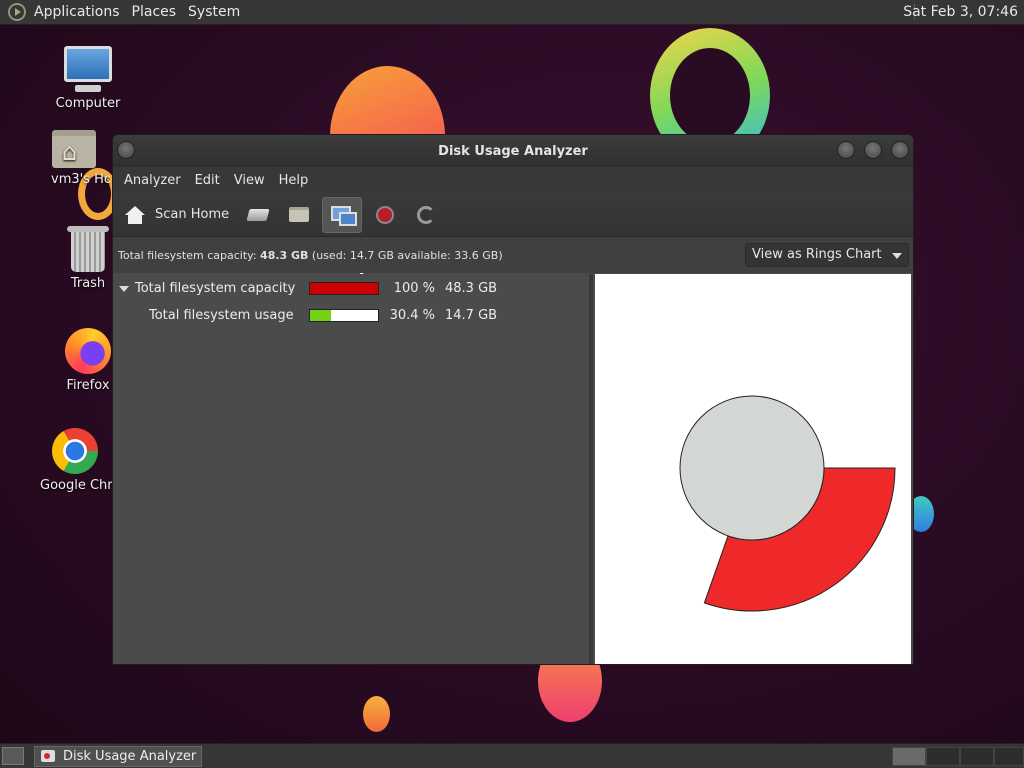 The height and width of the screenshot is (768, 1024). I want to click on capacity-value: 48.3 GB, so click(284, 255).